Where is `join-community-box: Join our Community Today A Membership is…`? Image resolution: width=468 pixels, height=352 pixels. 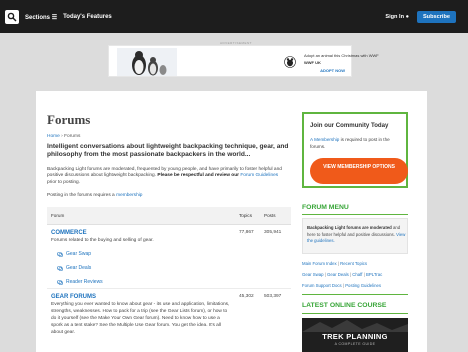
join-community-box: Join our Community Today A Membership is… is located at coordinates (355, 150).